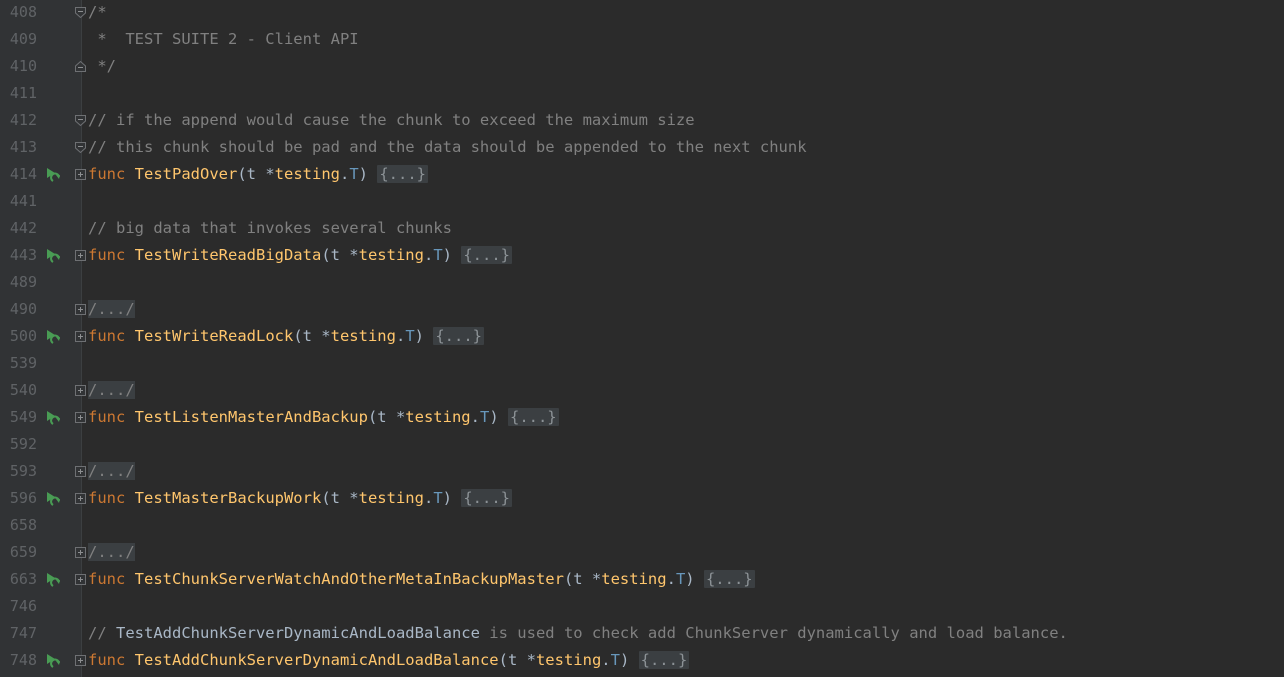  What do you see at coordinates (18, 66) in the screenshot?
I see `line-number: 410` at bounding box center [18, 66].